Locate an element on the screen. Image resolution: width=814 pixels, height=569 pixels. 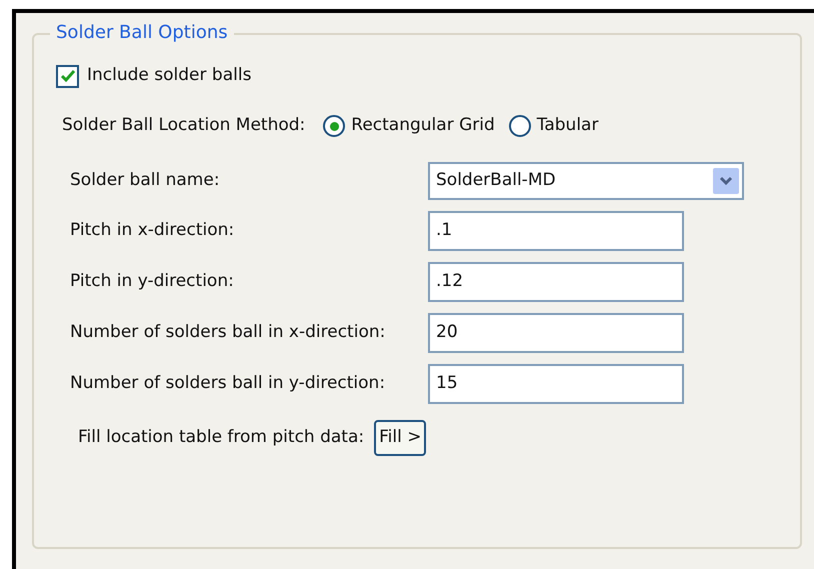
field-label: Pitch in y-direction: is located at coordinates (152, 282).